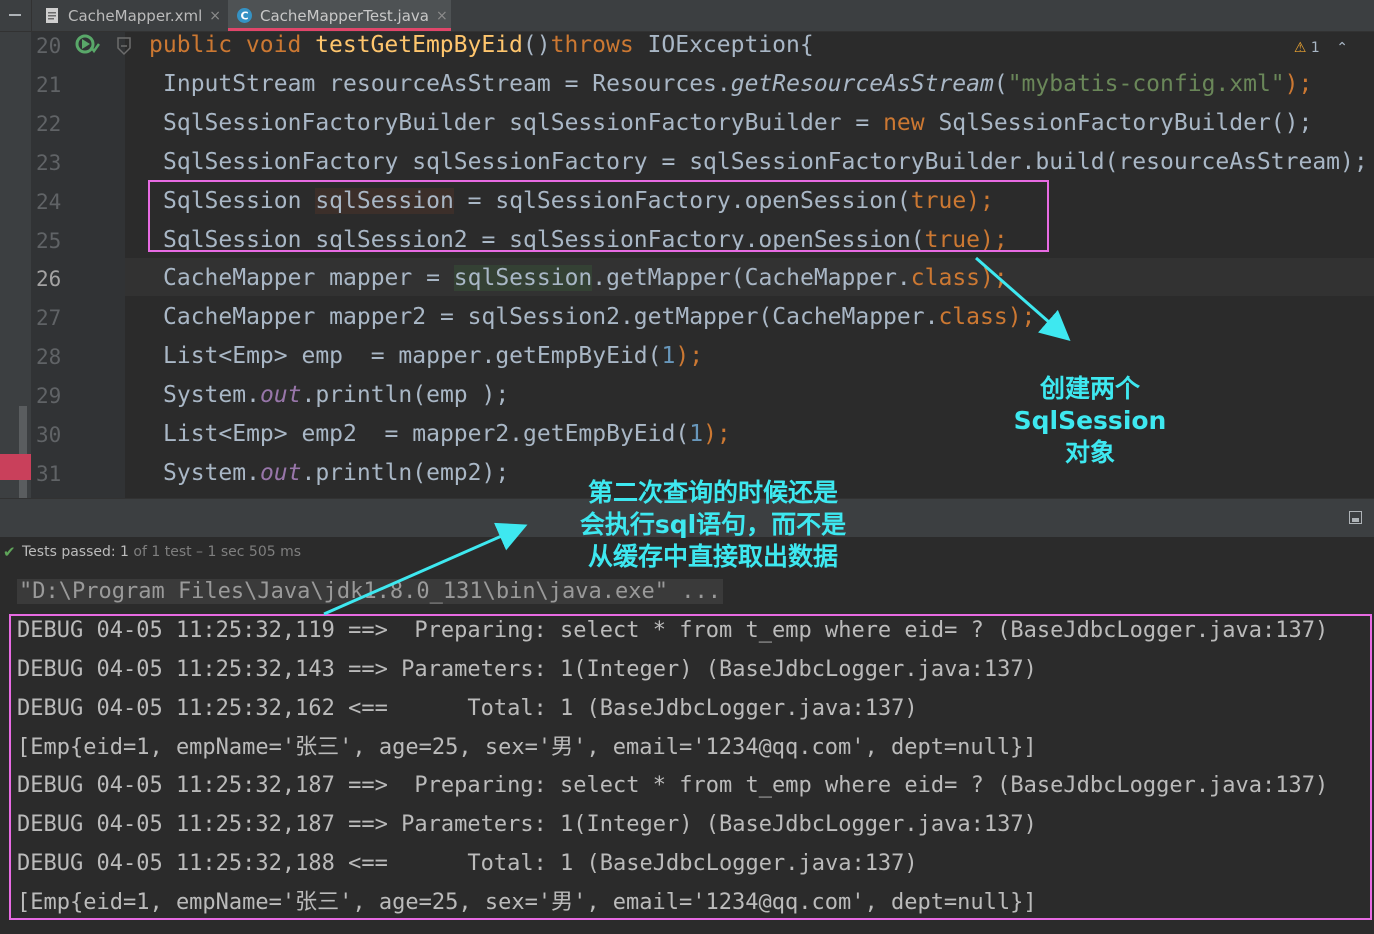 The height and width of the screenshot is (934, 1374). What do you see at coordinates (1090, 420) in the screenshot?
I see `annotation-note-sessions: 创建两个 SqlSession 对象` at bounding box center [1090, 420].